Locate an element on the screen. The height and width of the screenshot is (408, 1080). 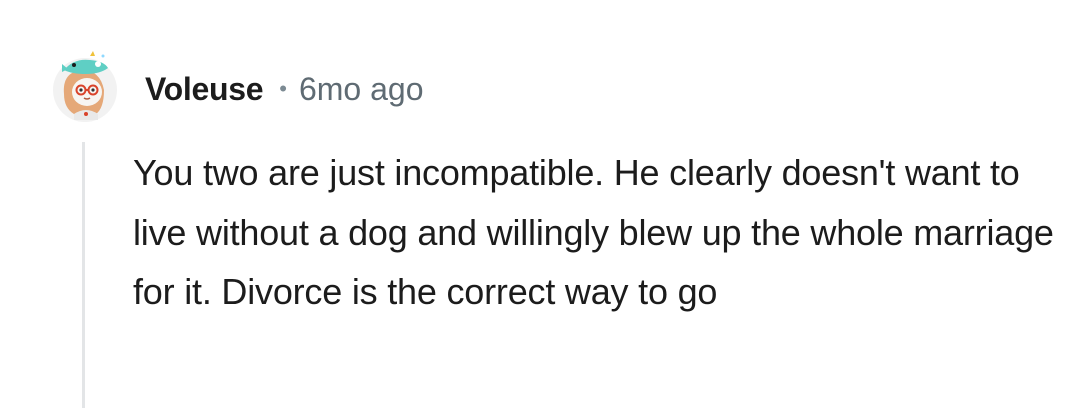
user-avatar is located at coordinates (85, 86).